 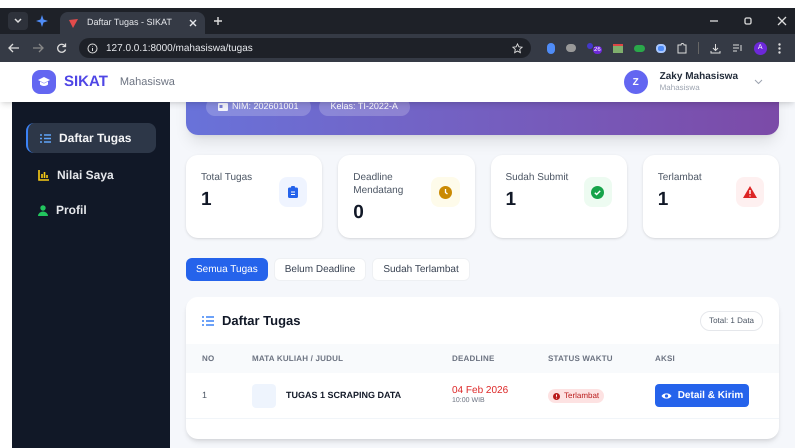 What do you see at coordinates (680, 177) in the screenshot?
I see `stat-label: Terlambat` at bounding box center [680, 177].